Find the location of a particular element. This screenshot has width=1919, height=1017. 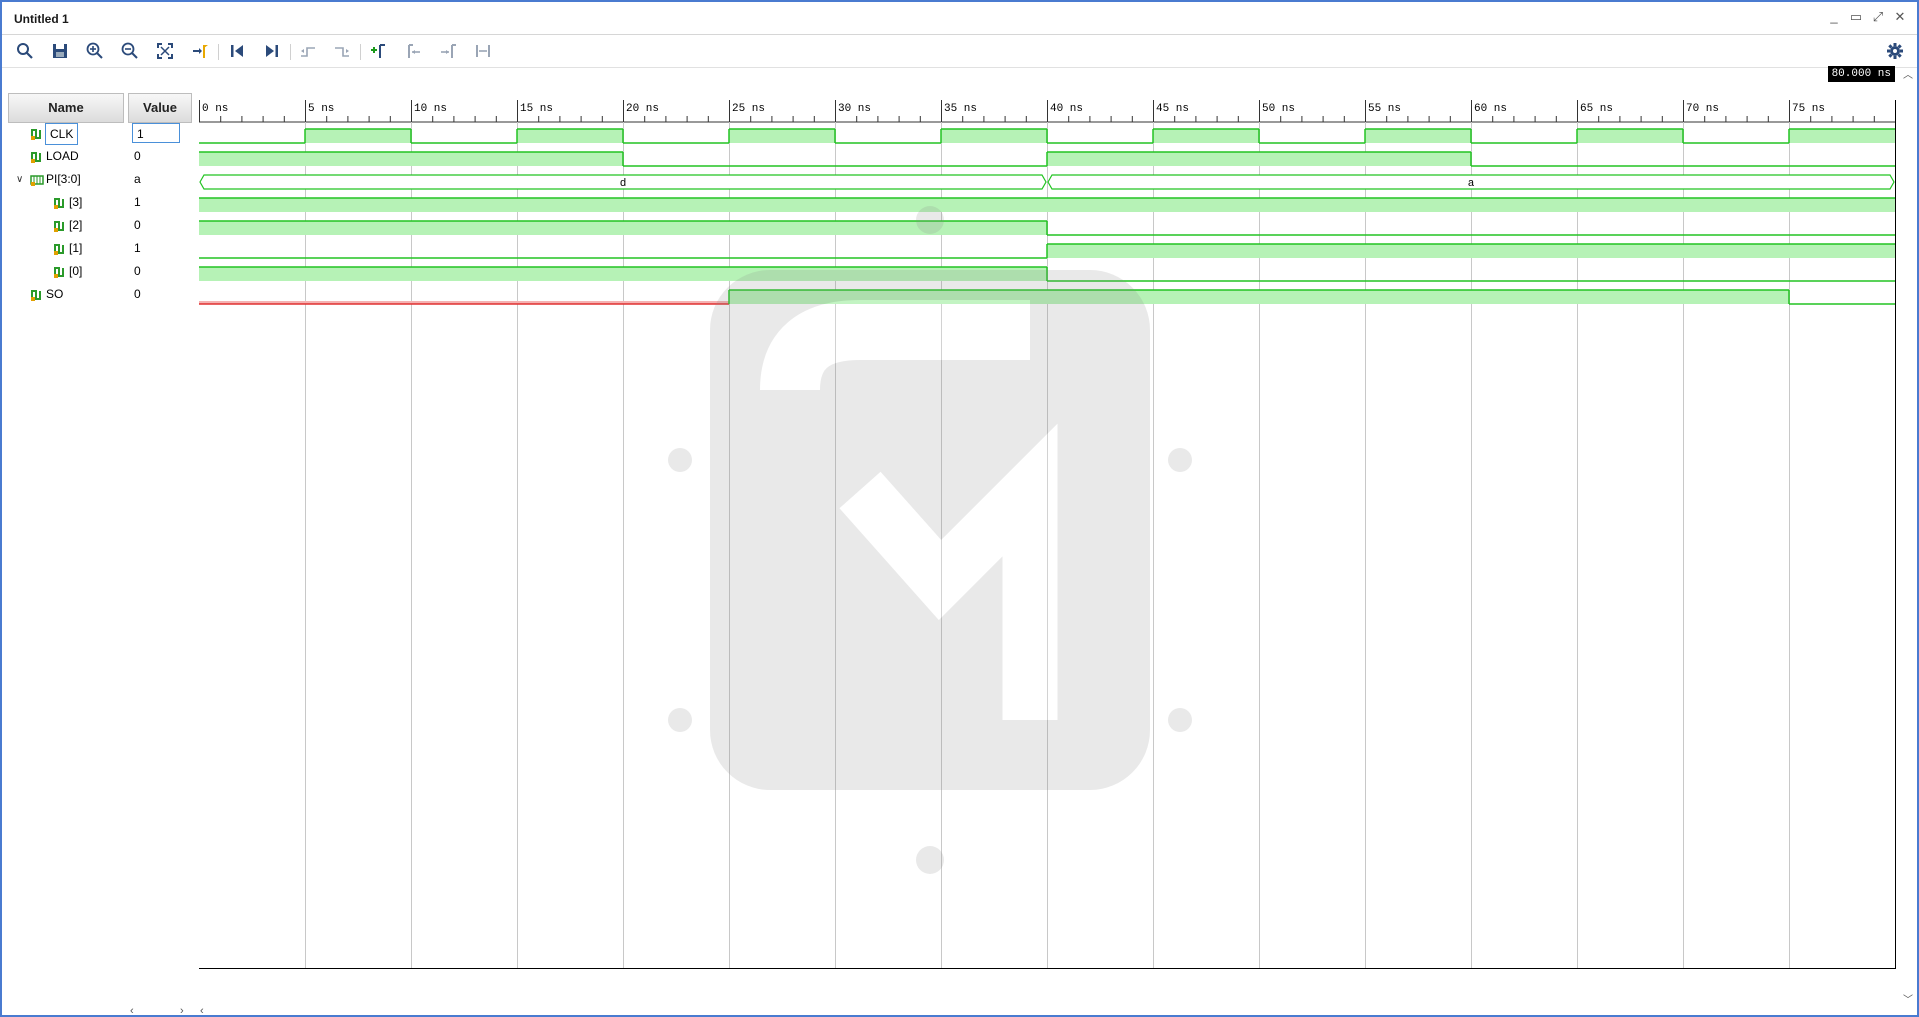

minimize-icon: _ is located at coordinates (1834, 17).